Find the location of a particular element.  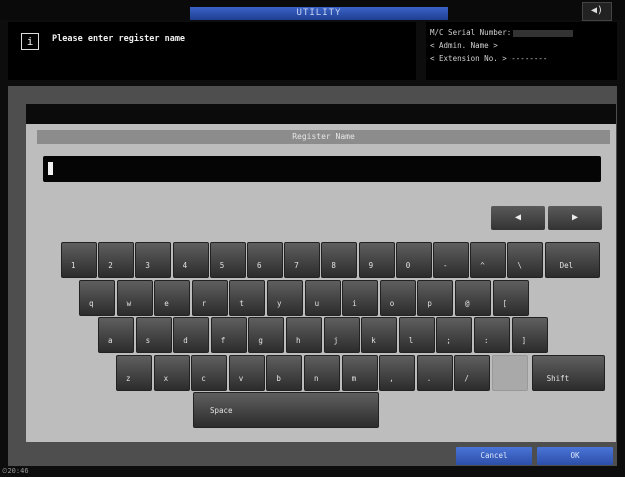

cursor-right-button: ▶ is located at coordinates (575, 218).